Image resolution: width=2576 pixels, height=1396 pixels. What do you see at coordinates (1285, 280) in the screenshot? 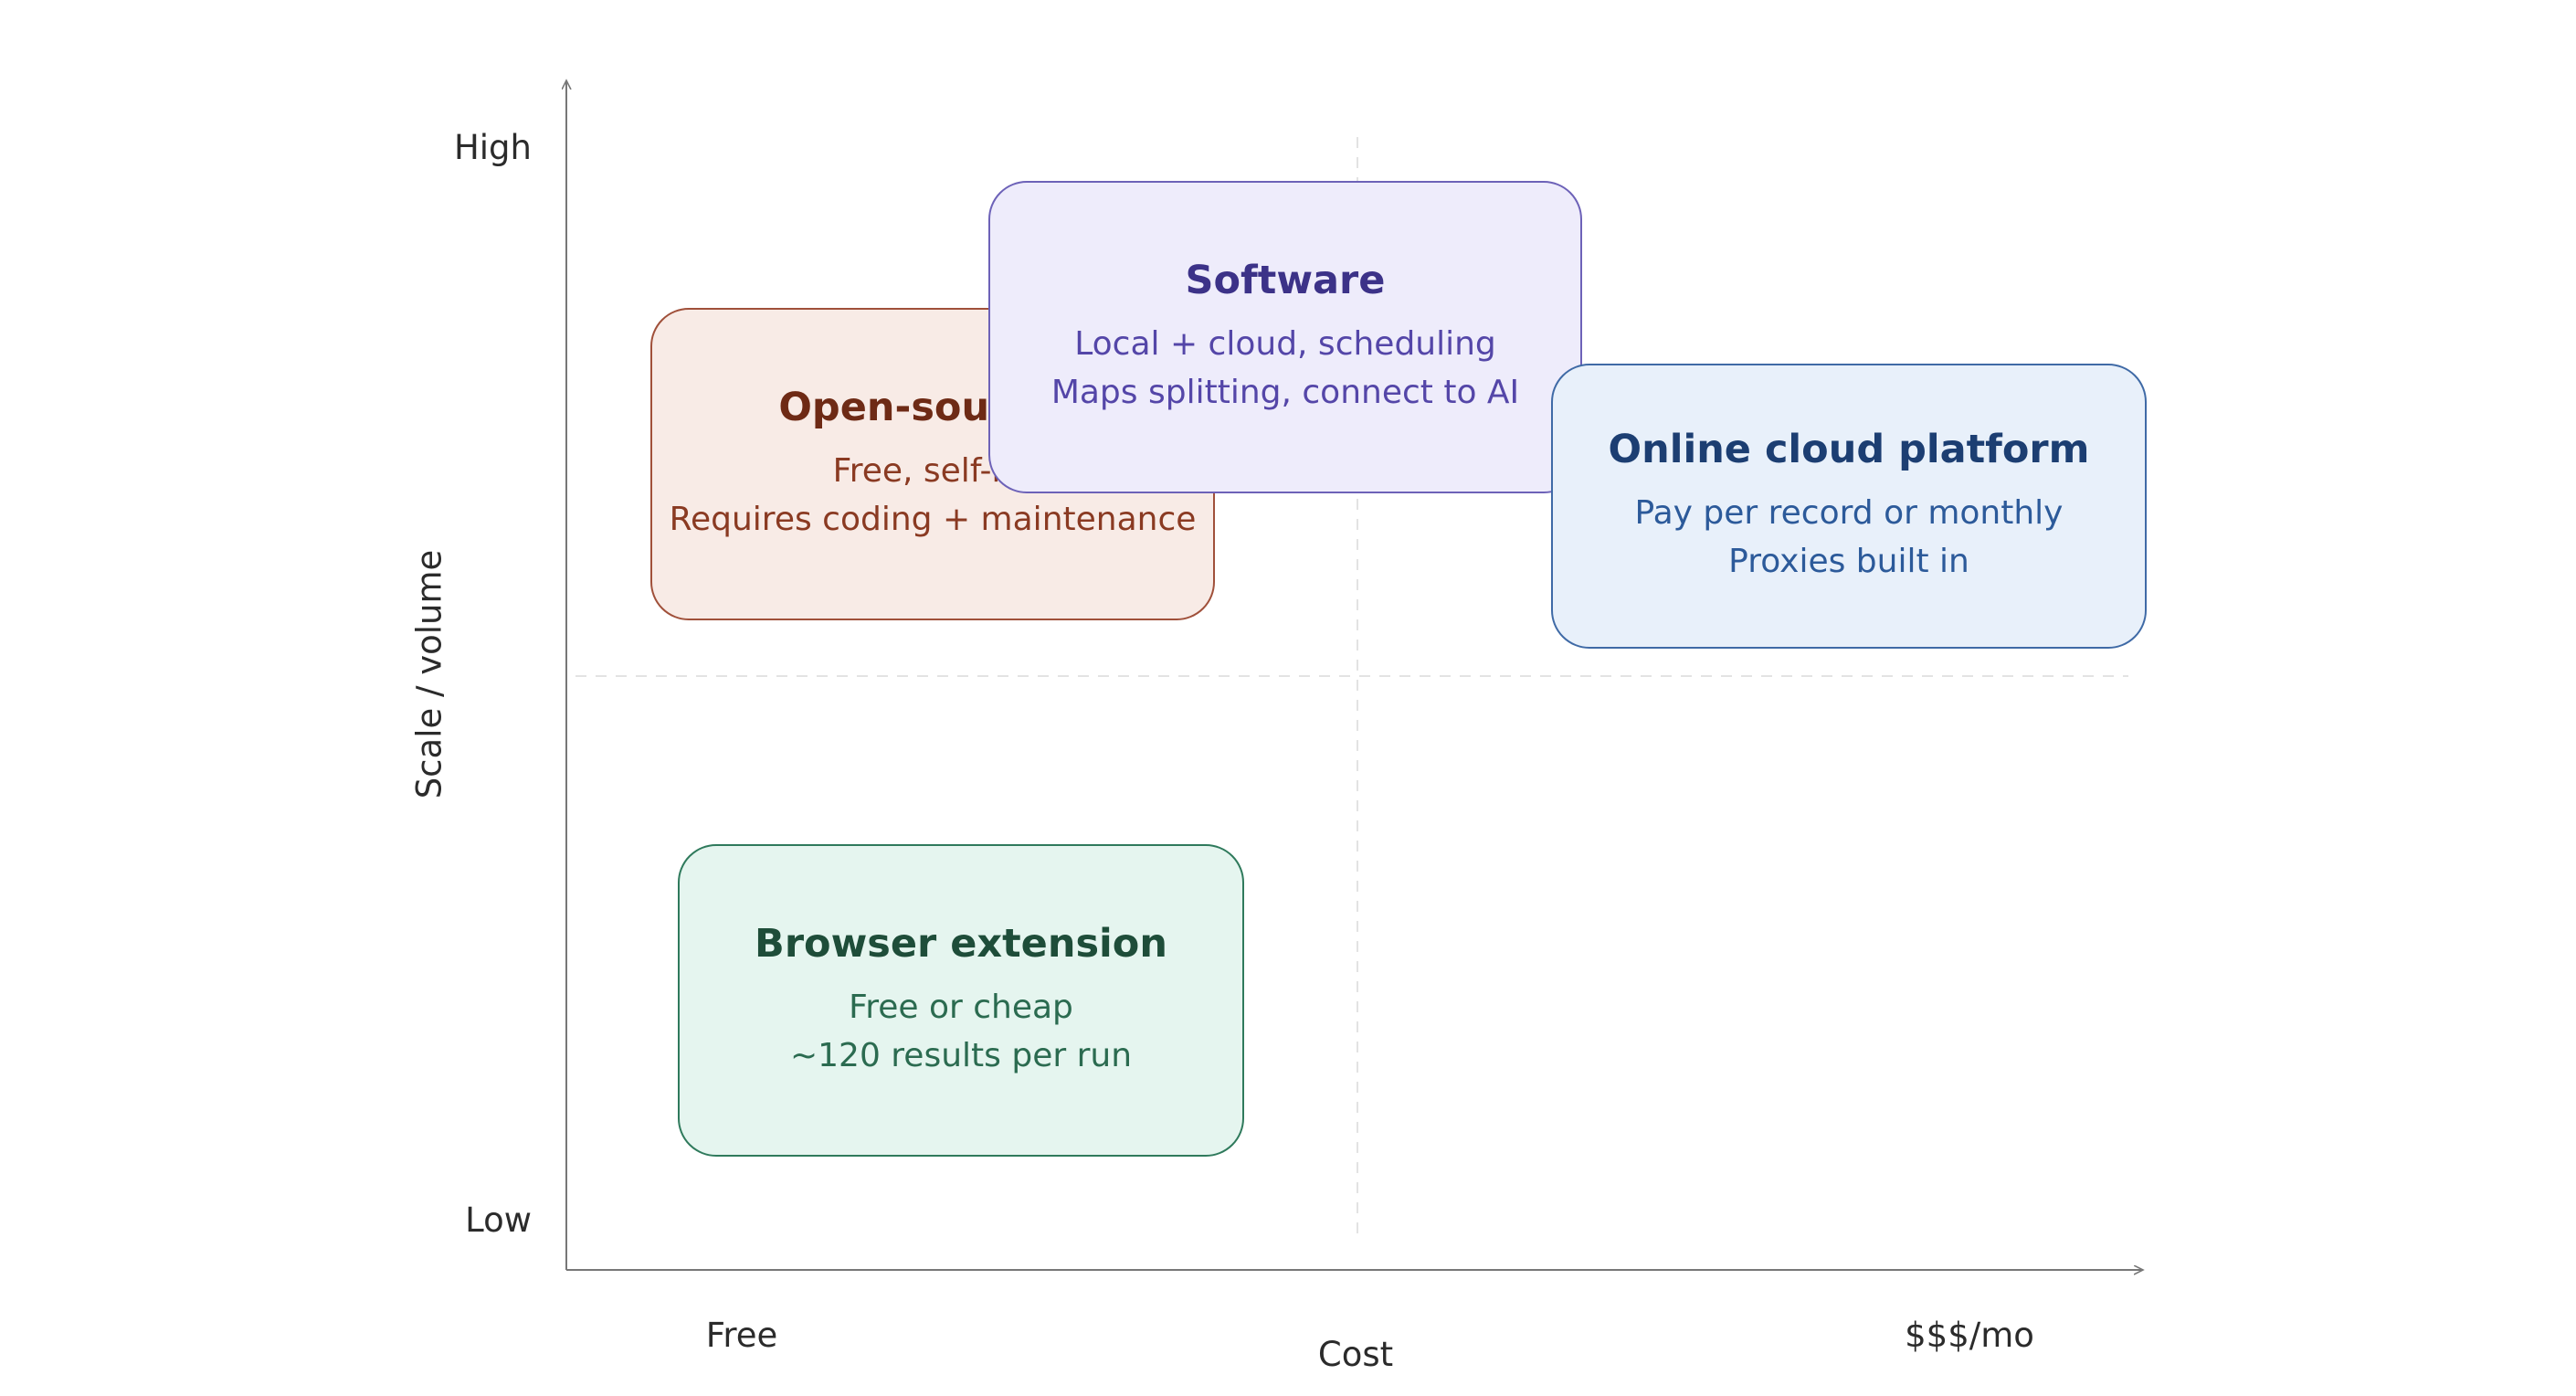
I see `software-title: Software` at bounding box center [1285, 280].